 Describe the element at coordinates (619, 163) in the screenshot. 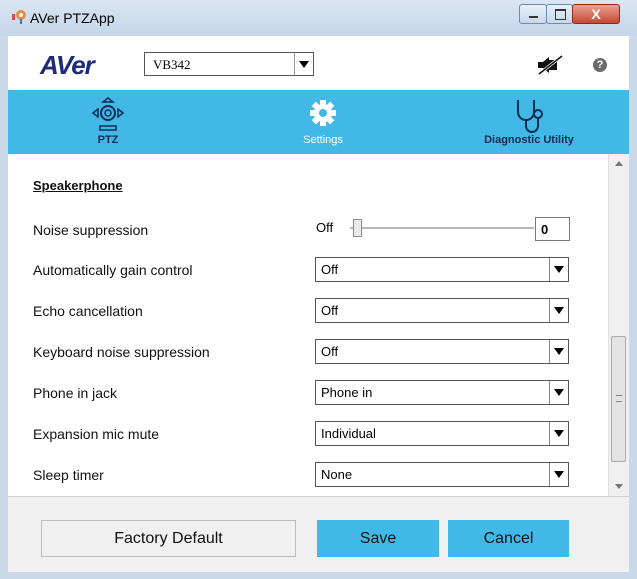

I see `scroll-up-icon` at that location.